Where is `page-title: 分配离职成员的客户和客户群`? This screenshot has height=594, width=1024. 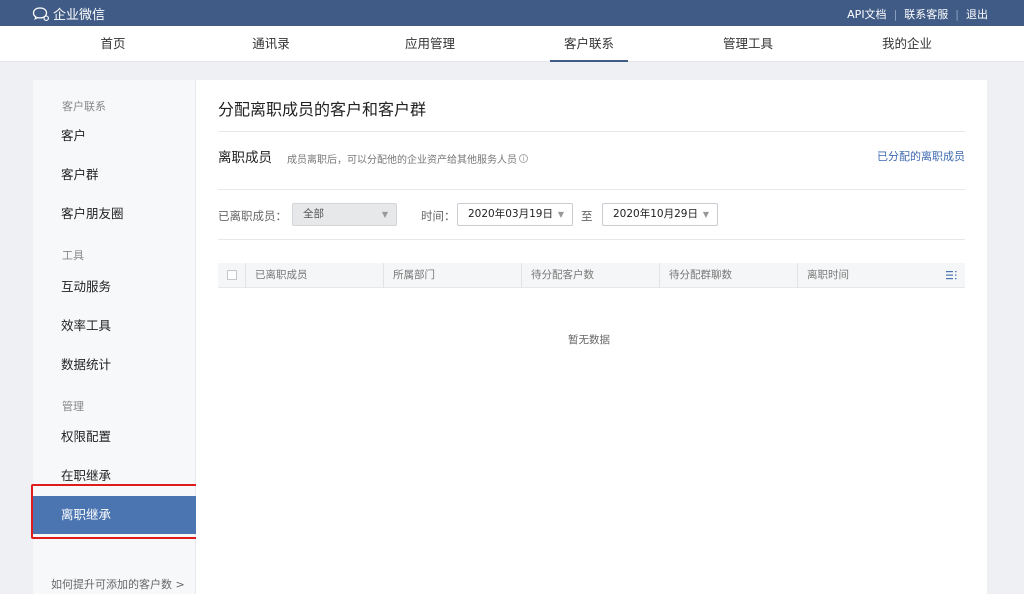 page-title: 分配离职成员的客户和客户群 is located at coordinates (322, 109).